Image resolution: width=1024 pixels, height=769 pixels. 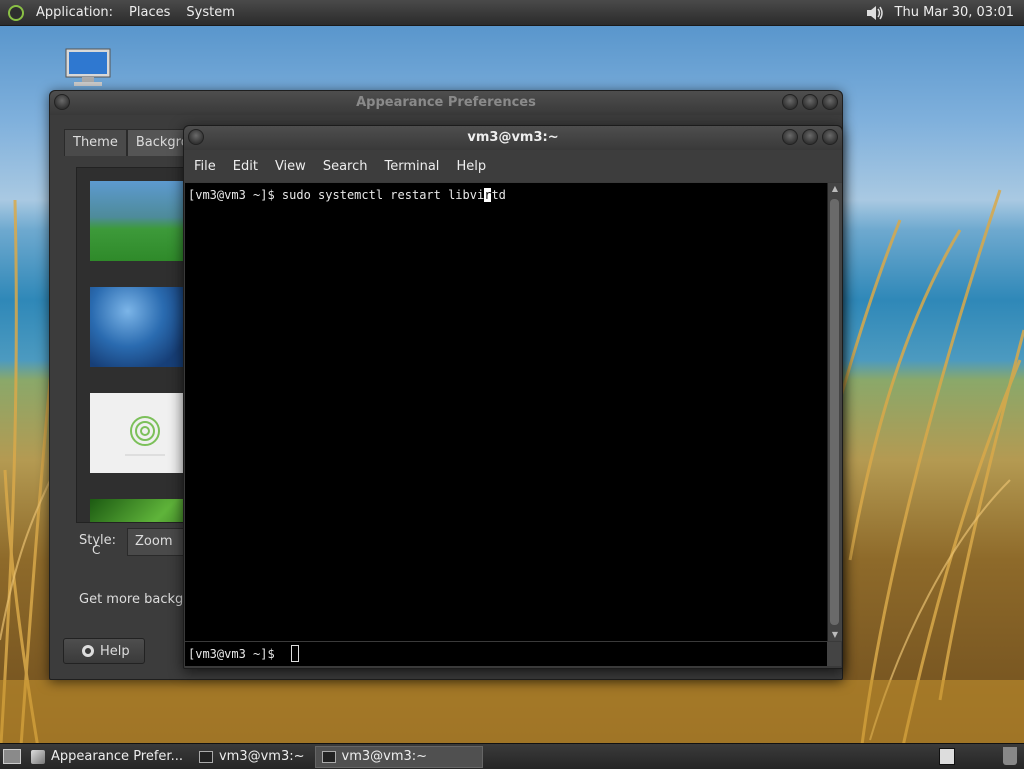 I want to click on input-bar-scrollbar, so click(x=834, y=654).